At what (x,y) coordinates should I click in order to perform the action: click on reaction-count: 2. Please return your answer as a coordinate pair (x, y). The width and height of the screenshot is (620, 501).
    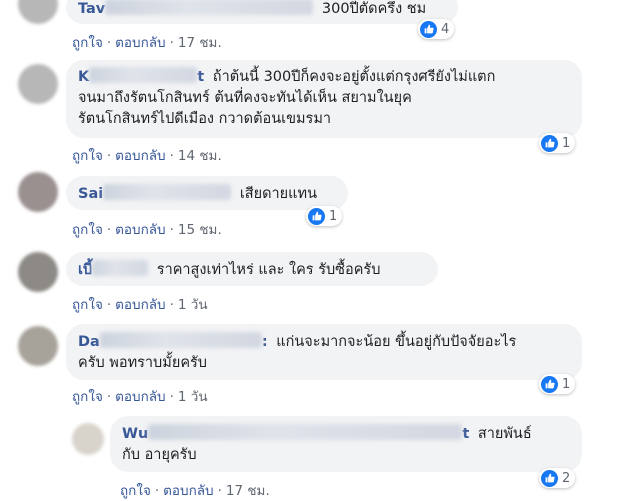
    Looking at the image, I should click on (557, 478).